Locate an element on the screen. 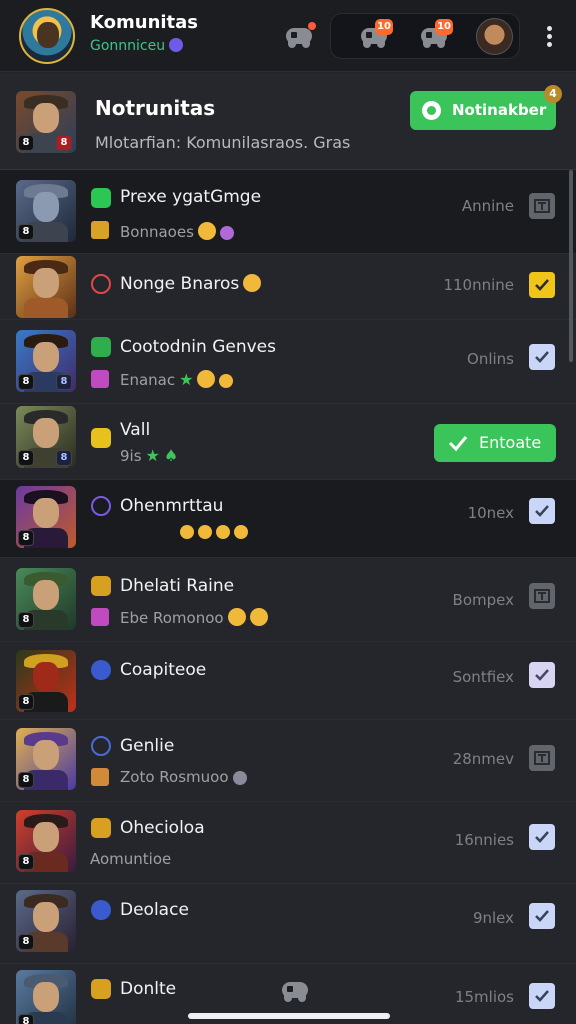 This screenshot has height=1024, width=576. checkbox-icon is located at coordinates (101, 347).